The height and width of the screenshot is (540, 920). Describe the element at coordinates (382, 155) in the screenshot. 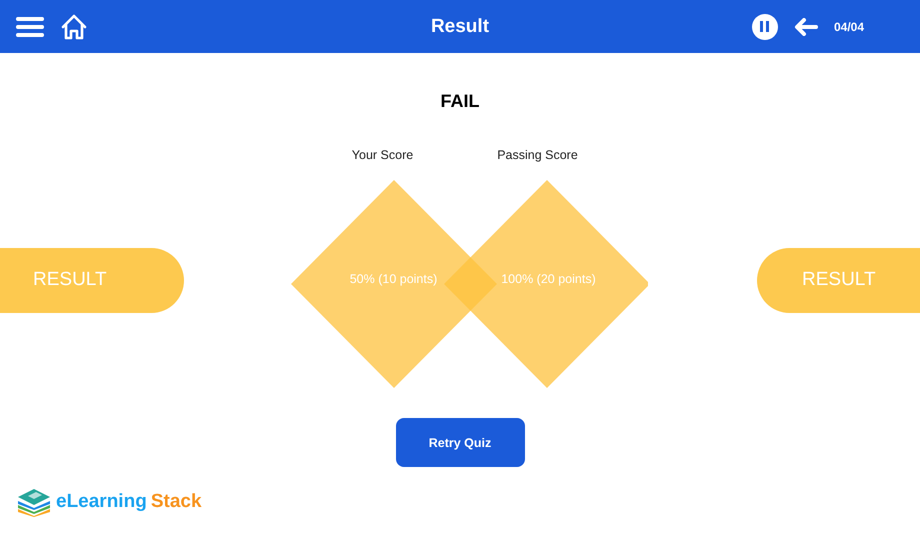

I see `score-label: Your Score` at that location.